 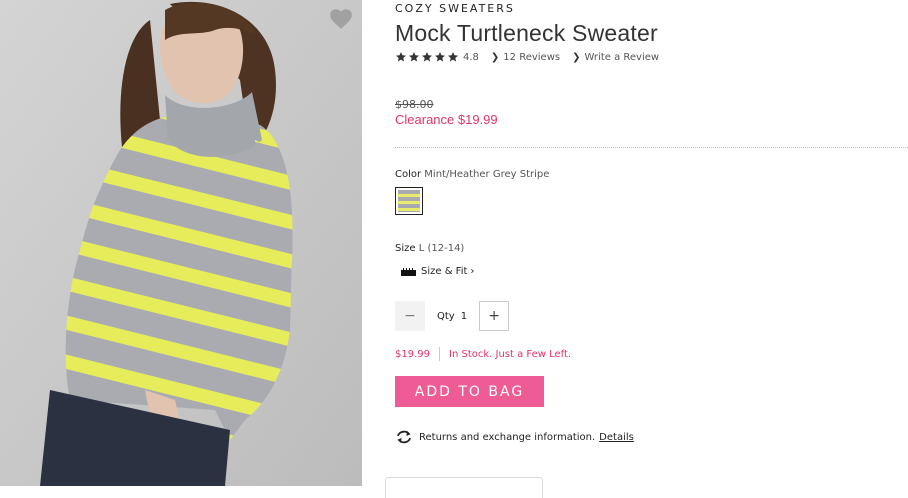 What do you see at coordinates (414, 104) in the screenshot?
I see `original-price: $98.00` at bounding box center [414, 104].